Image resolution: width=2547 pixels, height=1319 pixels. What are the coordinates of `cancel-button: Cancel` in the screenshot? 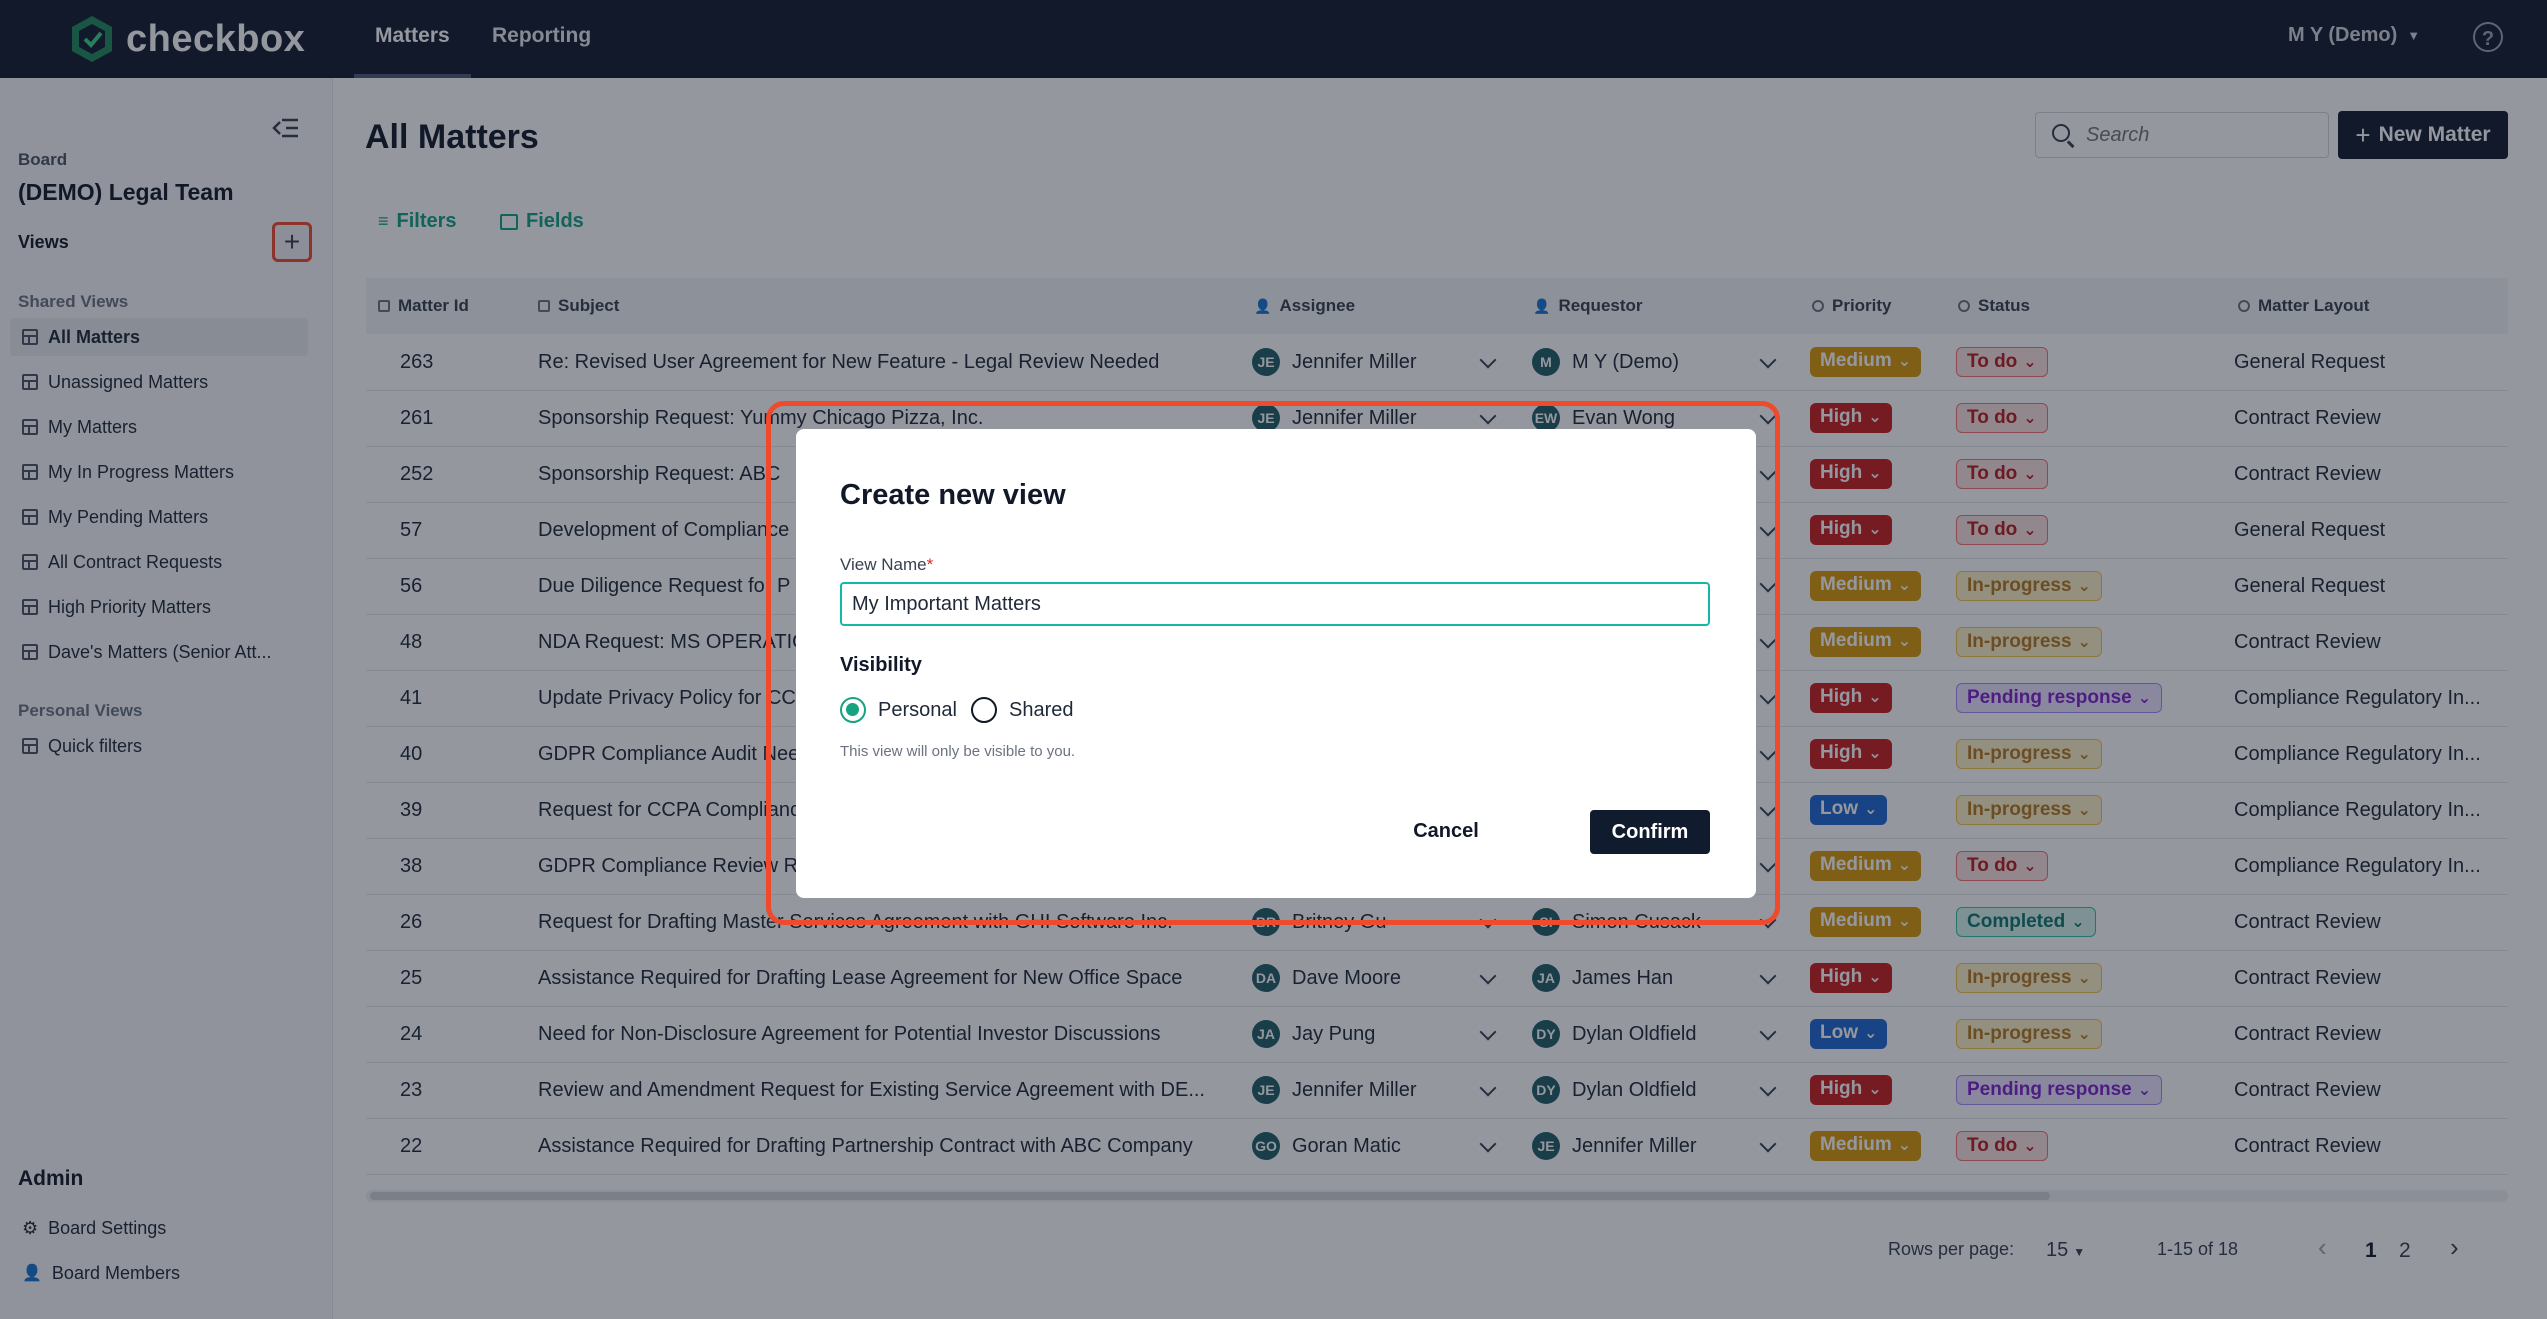 It's located at (1446, 831).